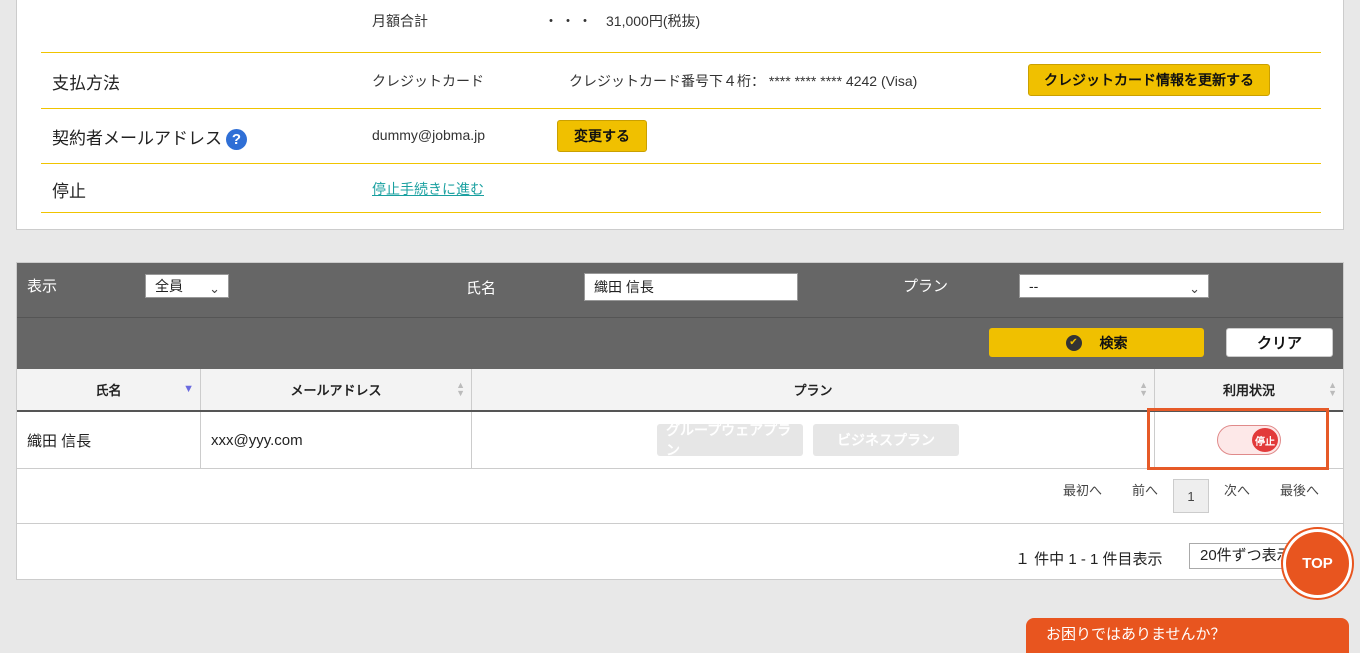  I want to click on monthly-total-dots: ・・・, so click(569, 21).